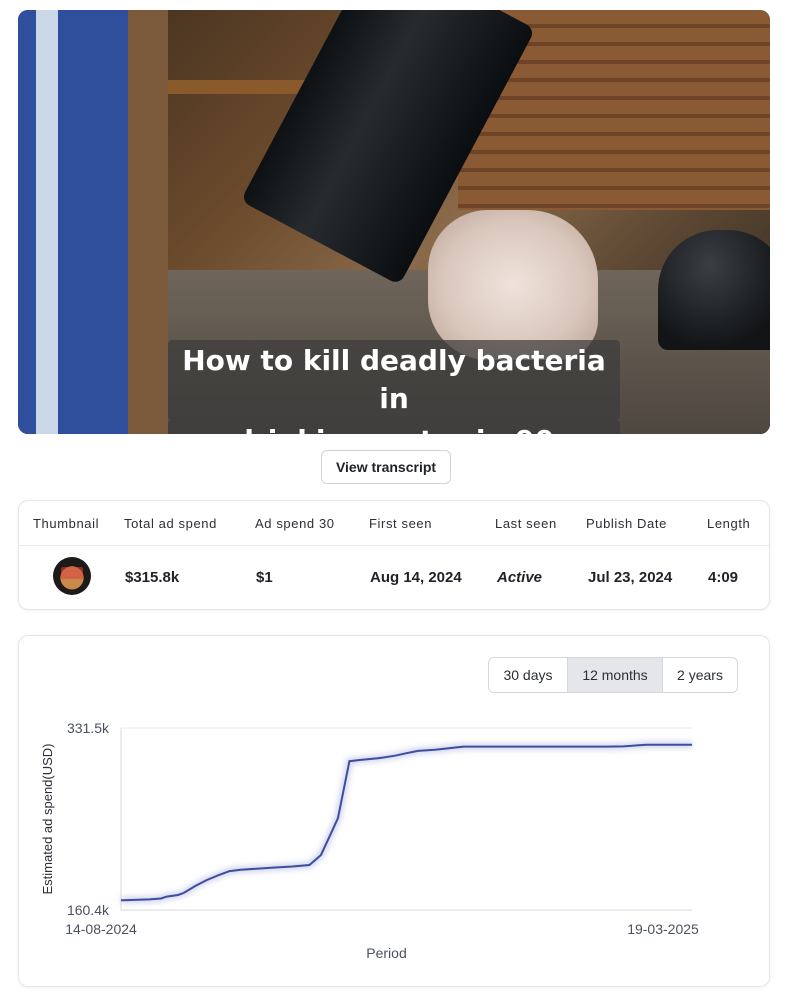 The width and height of the screenshot is (790, 1008). Describe the element at coordinates (264, 577) in the screenshot. I see `cell-ad-spend-30: $1` at that location.